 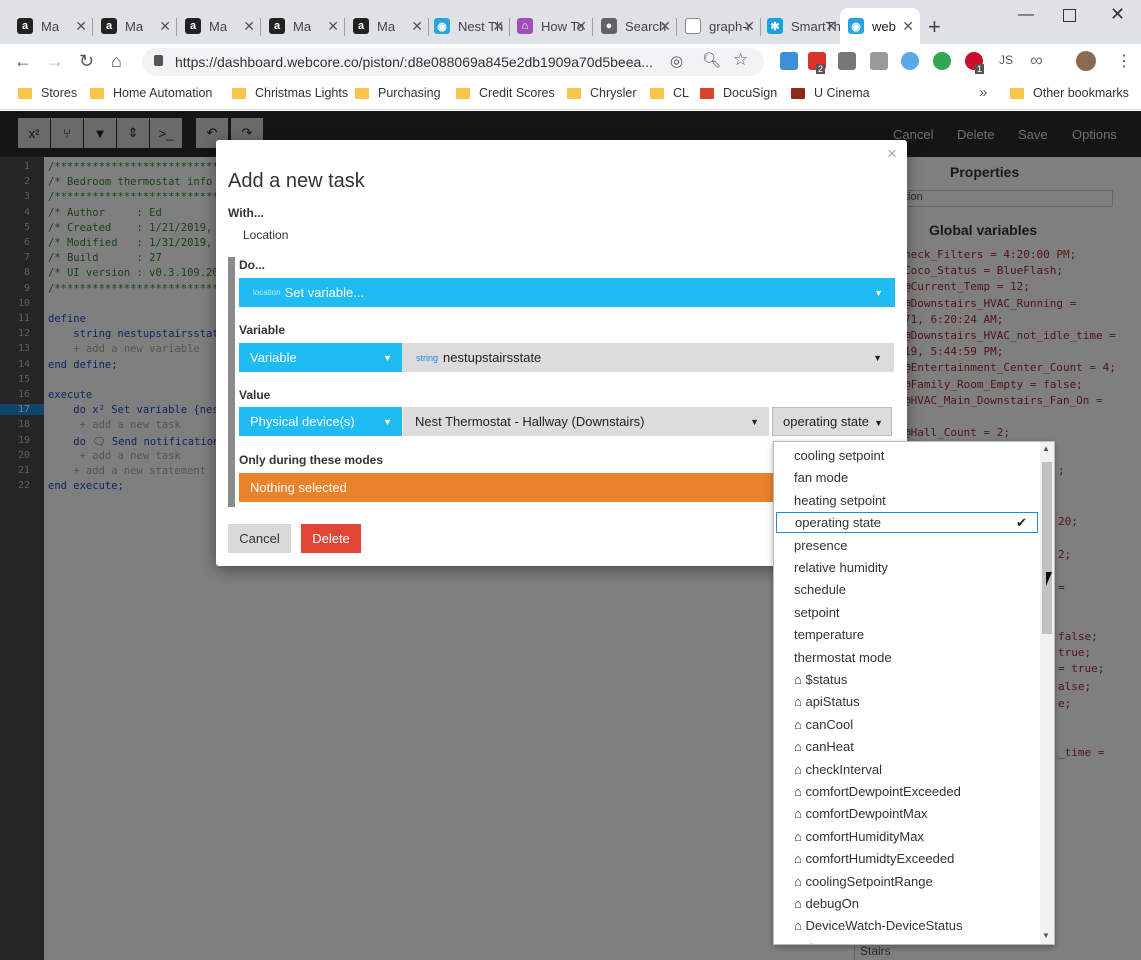 I want to click on dropdown-option: ⌂ devTypeVer, so click(x=834, y=942).